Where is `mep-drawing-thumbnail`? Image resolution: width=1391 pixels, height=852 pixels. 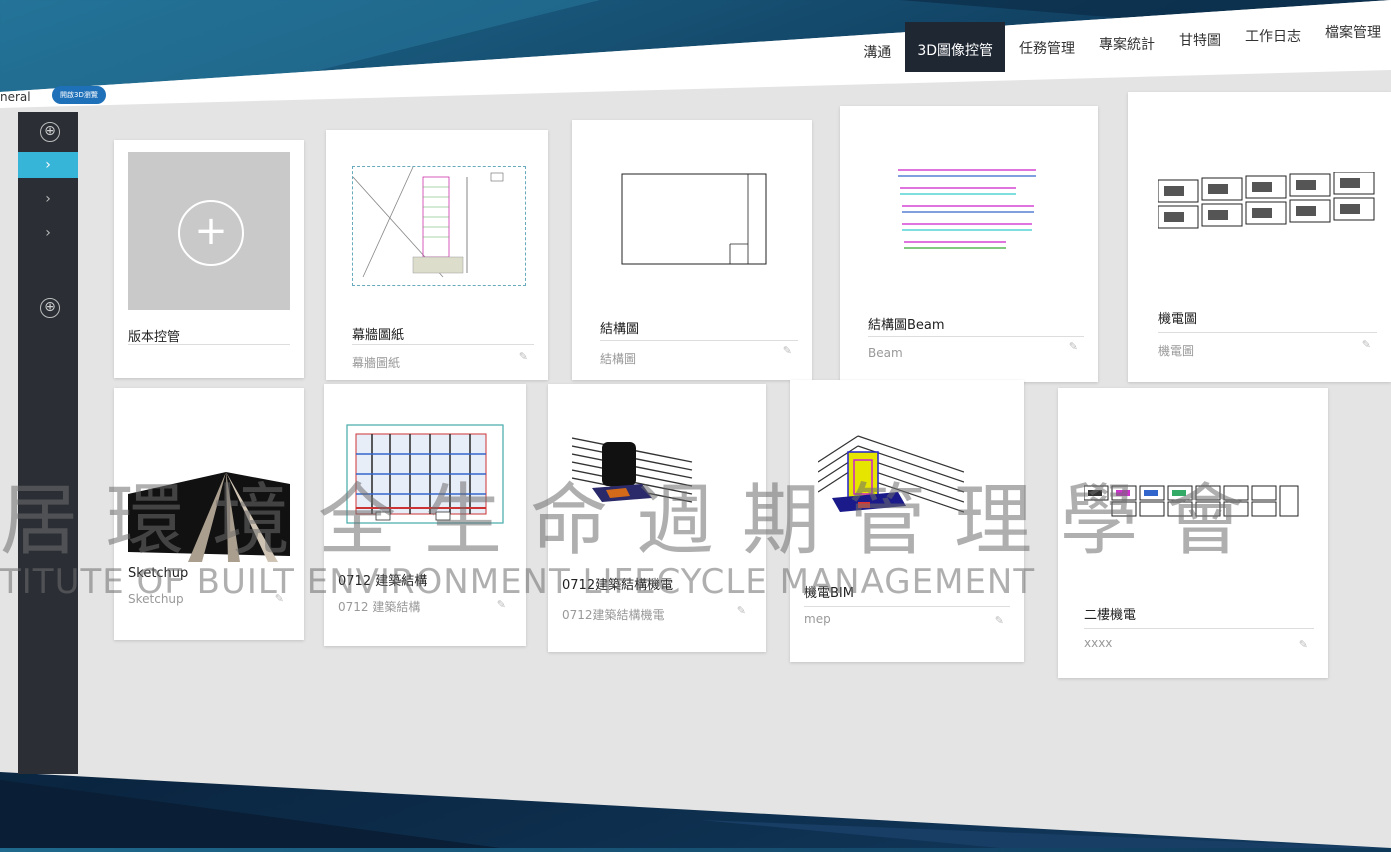 mep-drawing-thumbnail is located at coordinates (1269, 201).